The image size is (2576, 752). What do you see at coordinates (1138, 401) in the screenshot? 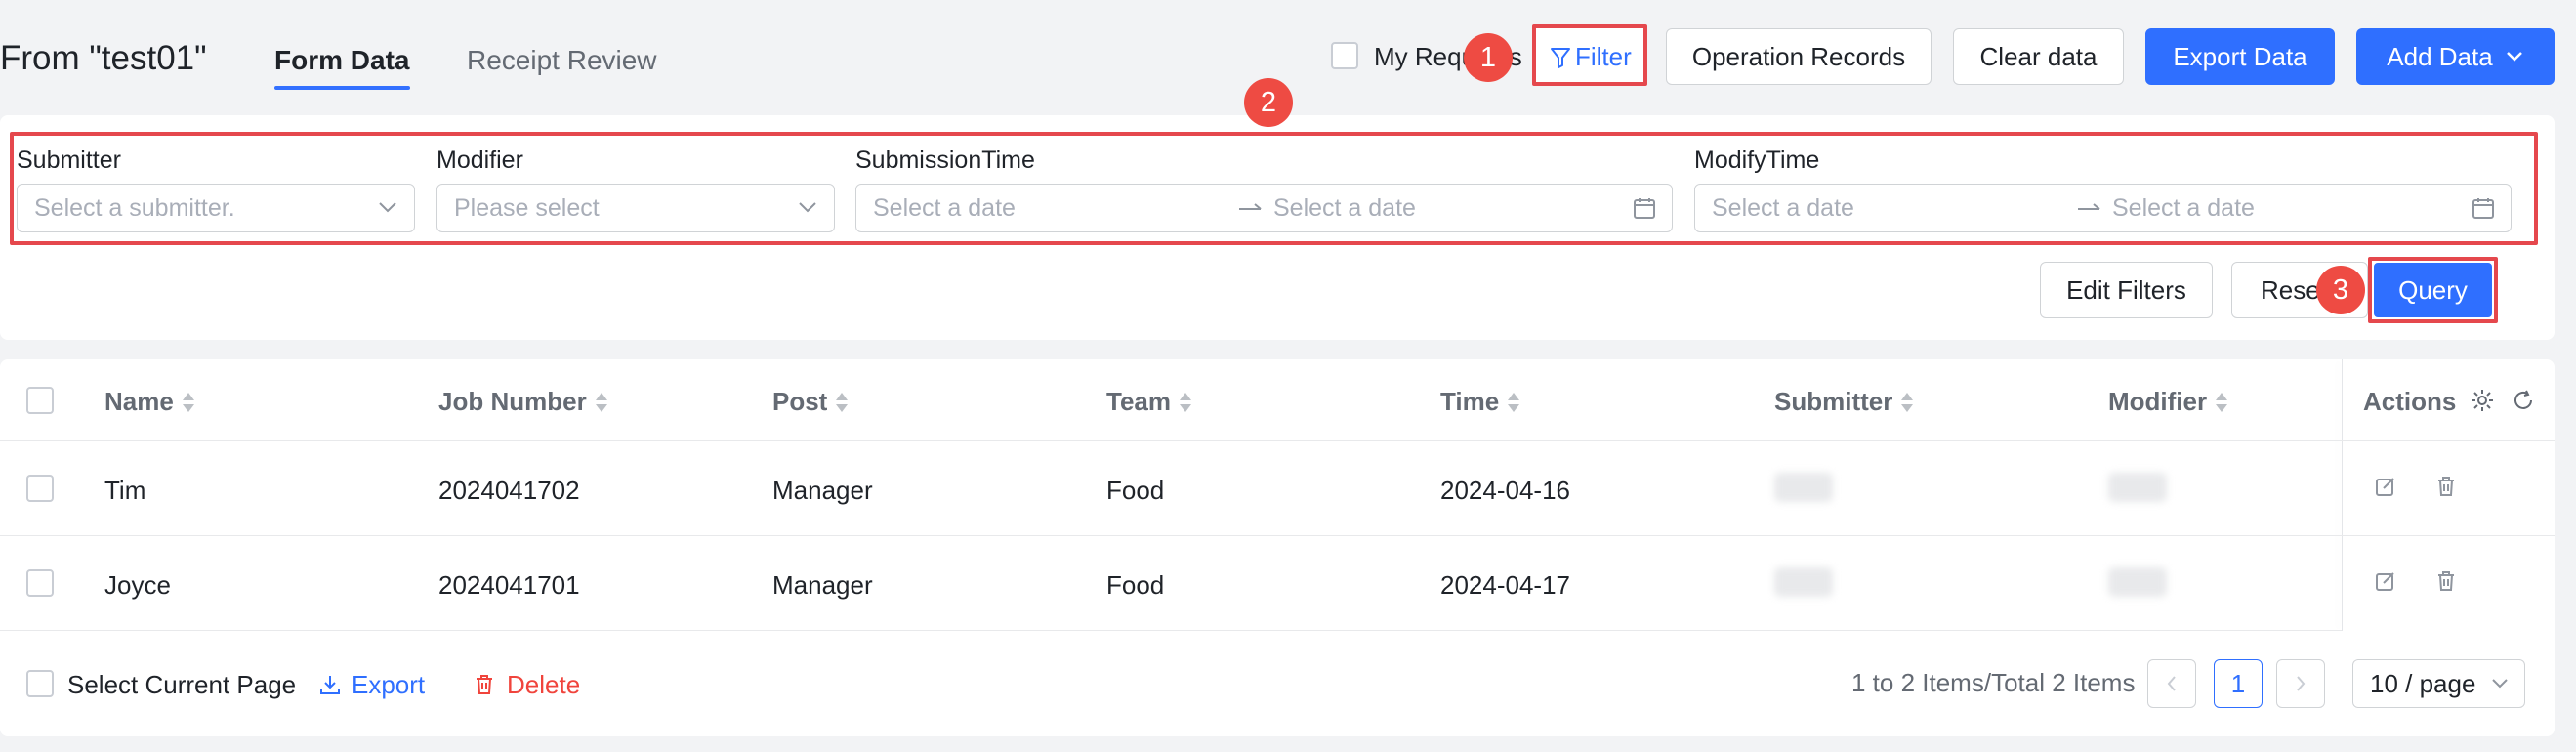
I see `column-team-label: Team` at bounding box center [1138, 401].